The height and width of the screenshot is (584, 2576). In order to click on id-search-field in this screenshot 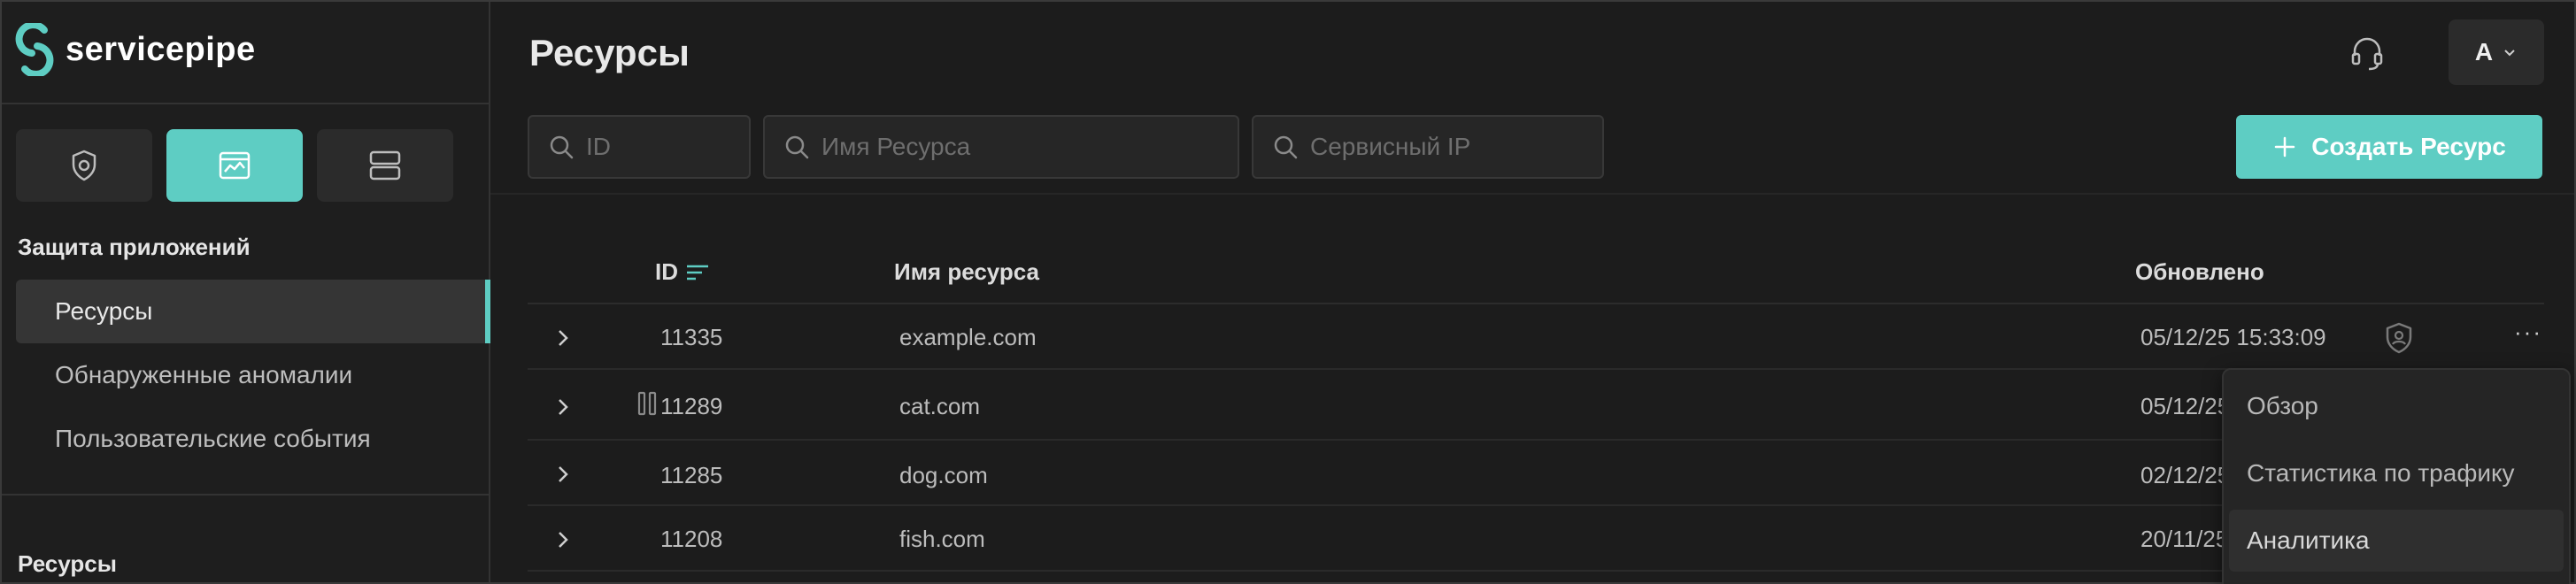, I will do `click(639, 147)`.